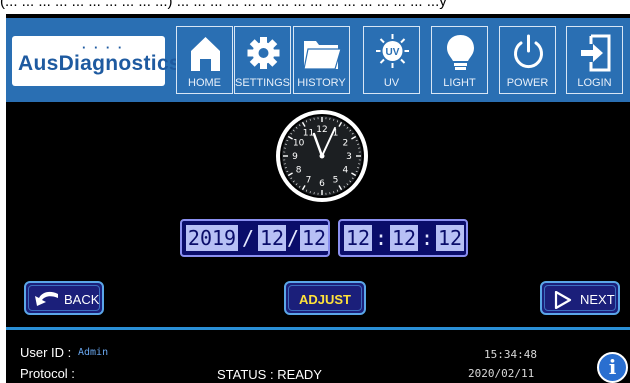 Image resolution: width=630 pixels, height=383 pixels. I want to click on time-input-group: 12 : 12 : 12, so click(403, 238).